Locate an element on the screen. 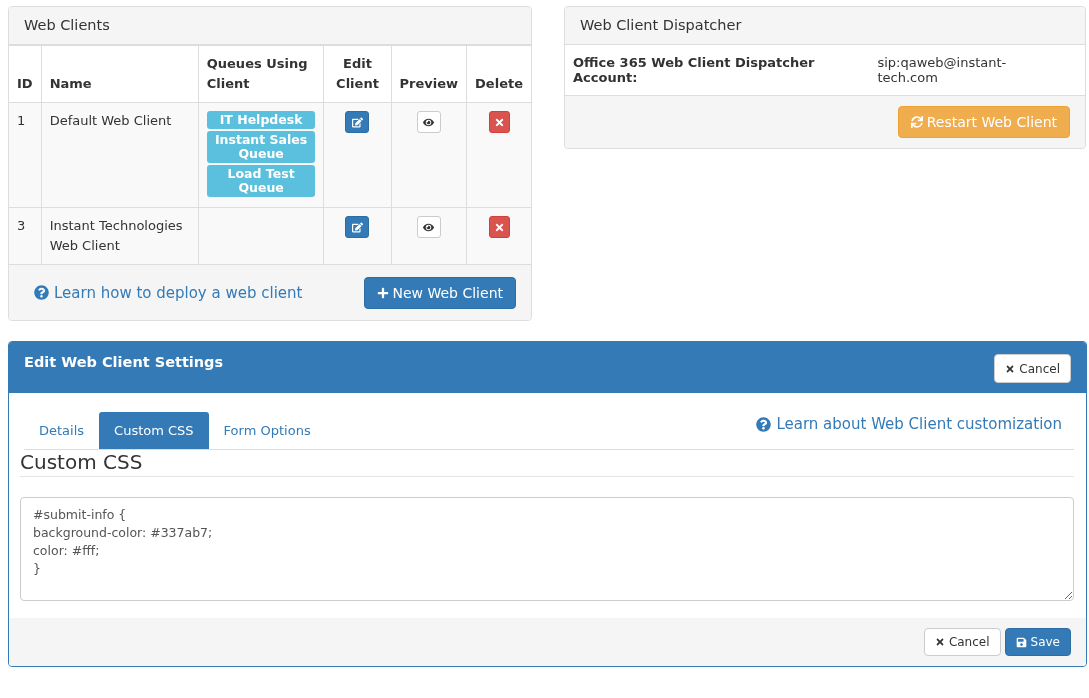  account-label: Office 365 Web Client Dispatcher Account: is located at coordinates (694, 70).